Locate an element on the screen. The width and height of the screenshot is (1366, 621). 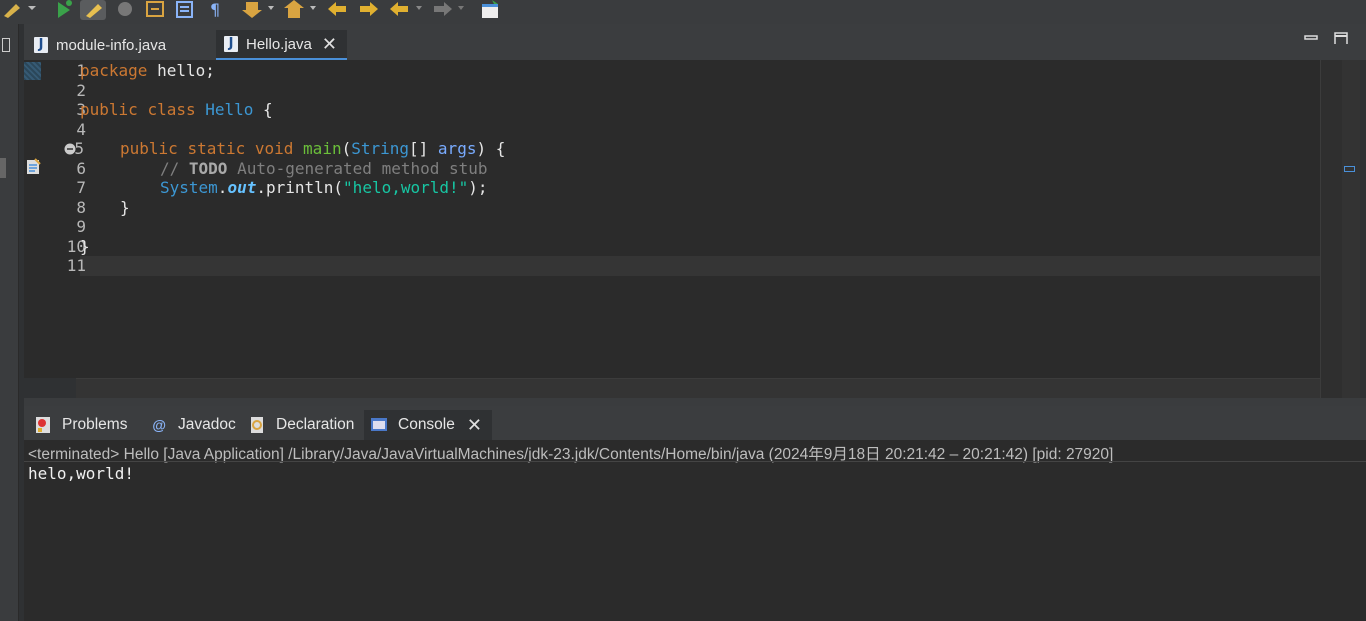
pilcrow-icon: ¶ is located at coordinates (217, 9).